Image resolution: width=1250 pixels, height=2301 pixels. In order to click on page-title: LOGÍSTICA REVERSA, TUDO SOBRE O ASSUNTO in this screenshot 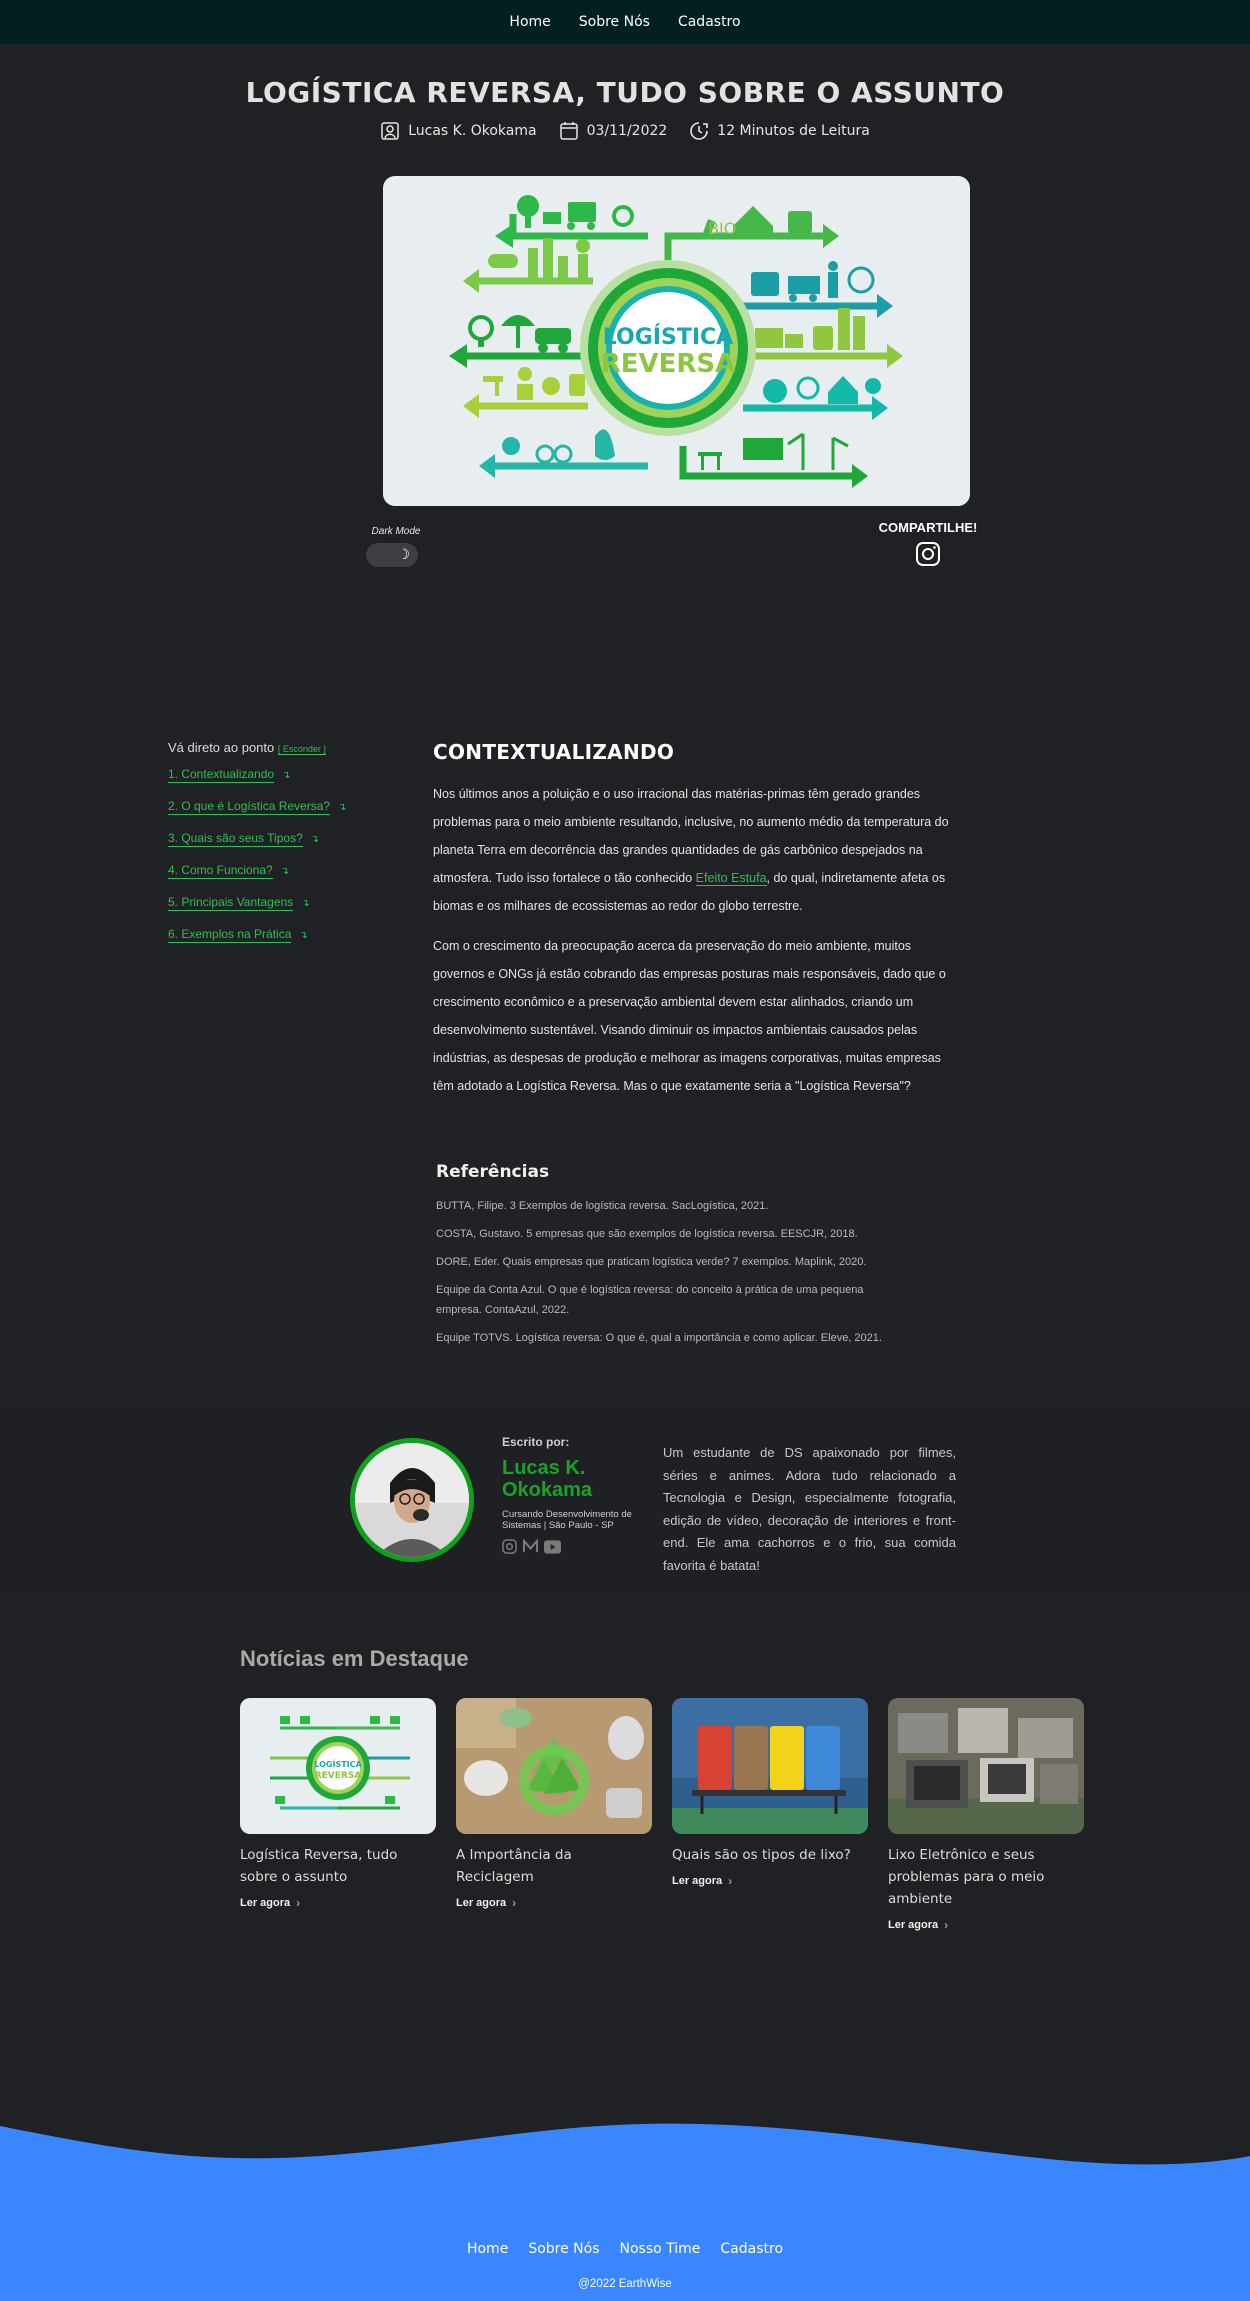, I will do `click(625, 92)`.